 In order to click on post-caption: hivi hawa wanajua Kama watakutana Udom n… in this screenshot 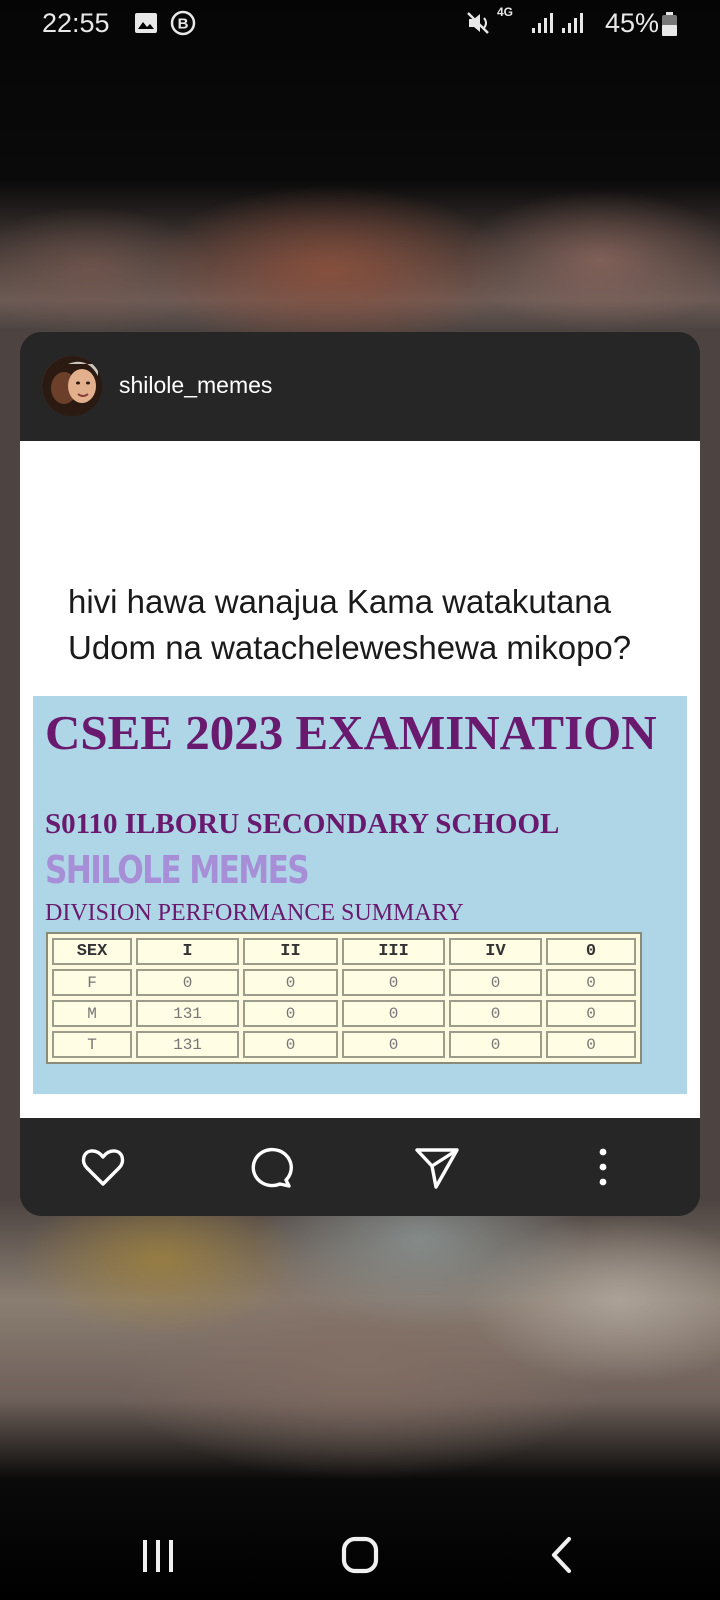, I will do `click(350, 624)`.